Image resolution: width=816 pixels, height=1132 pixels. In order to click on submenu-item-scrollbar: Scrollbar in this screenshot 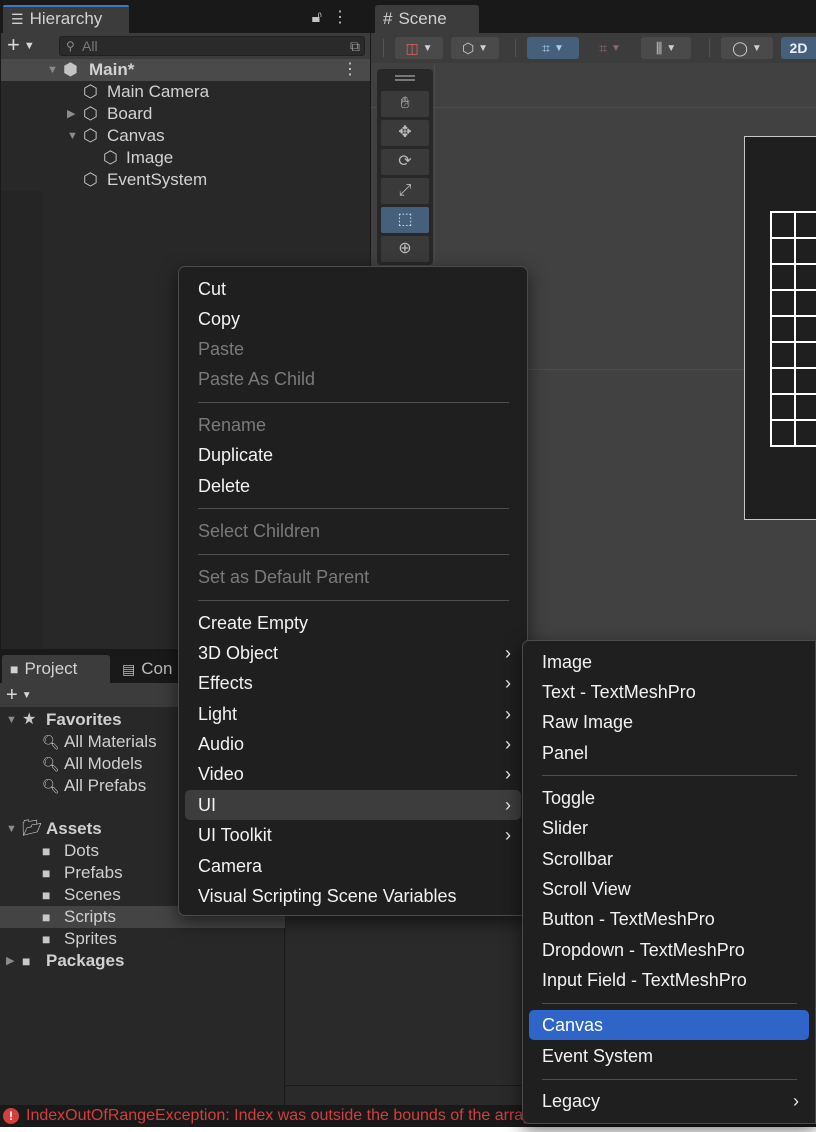, I will do `click(669, 859)`.